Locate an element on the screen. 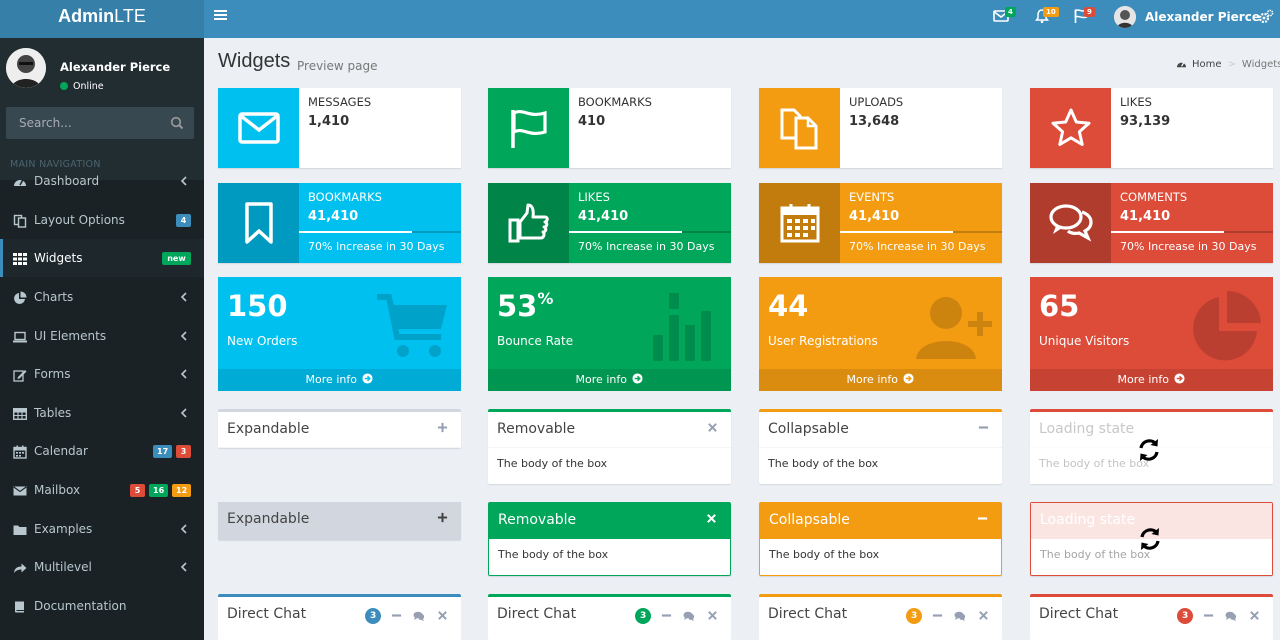 The width and height of the screenshot is (1280, 640). user-plus-icon is located at coordinates (954, 326).